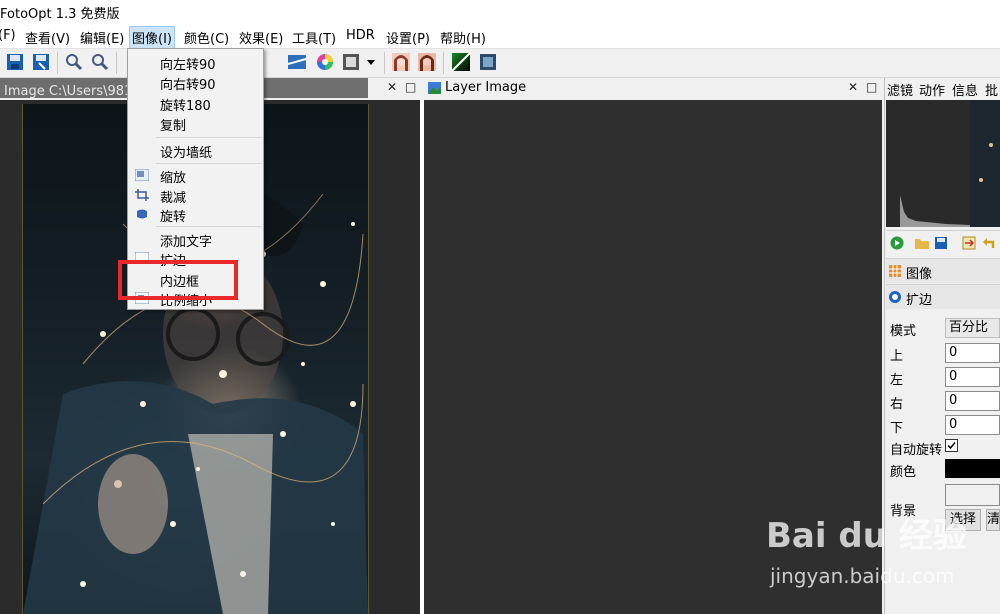  I want to click on menu-item-add-text: 添加文字, so click(186, 240).